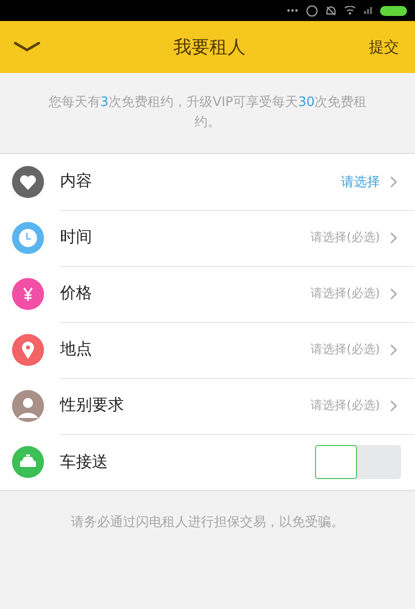 The width and height of the screenshot is (415, 609). Describe the element at coordinates (76, 349) in the screenshot. I see `row-label: 地点` at that location.